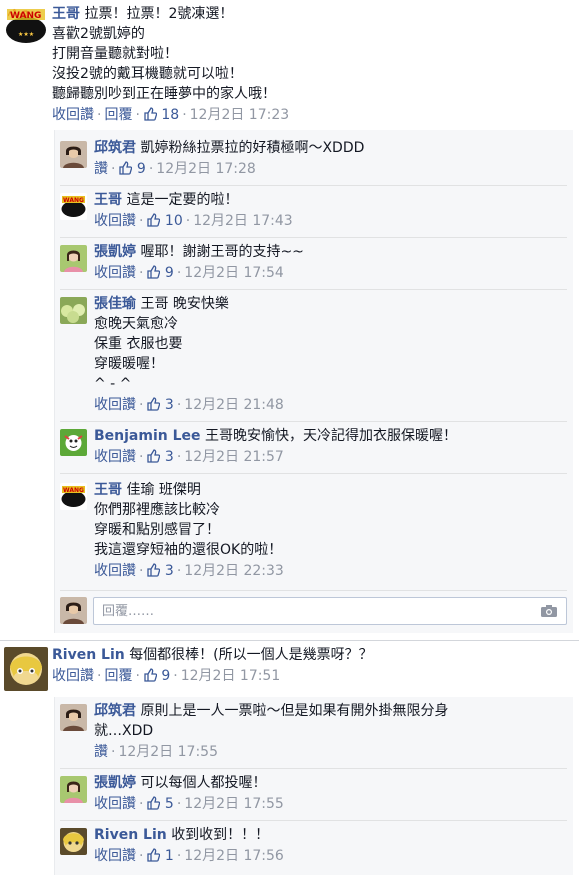  I want to click on timestamp: 12月2日 17:54, so click(234, 273).